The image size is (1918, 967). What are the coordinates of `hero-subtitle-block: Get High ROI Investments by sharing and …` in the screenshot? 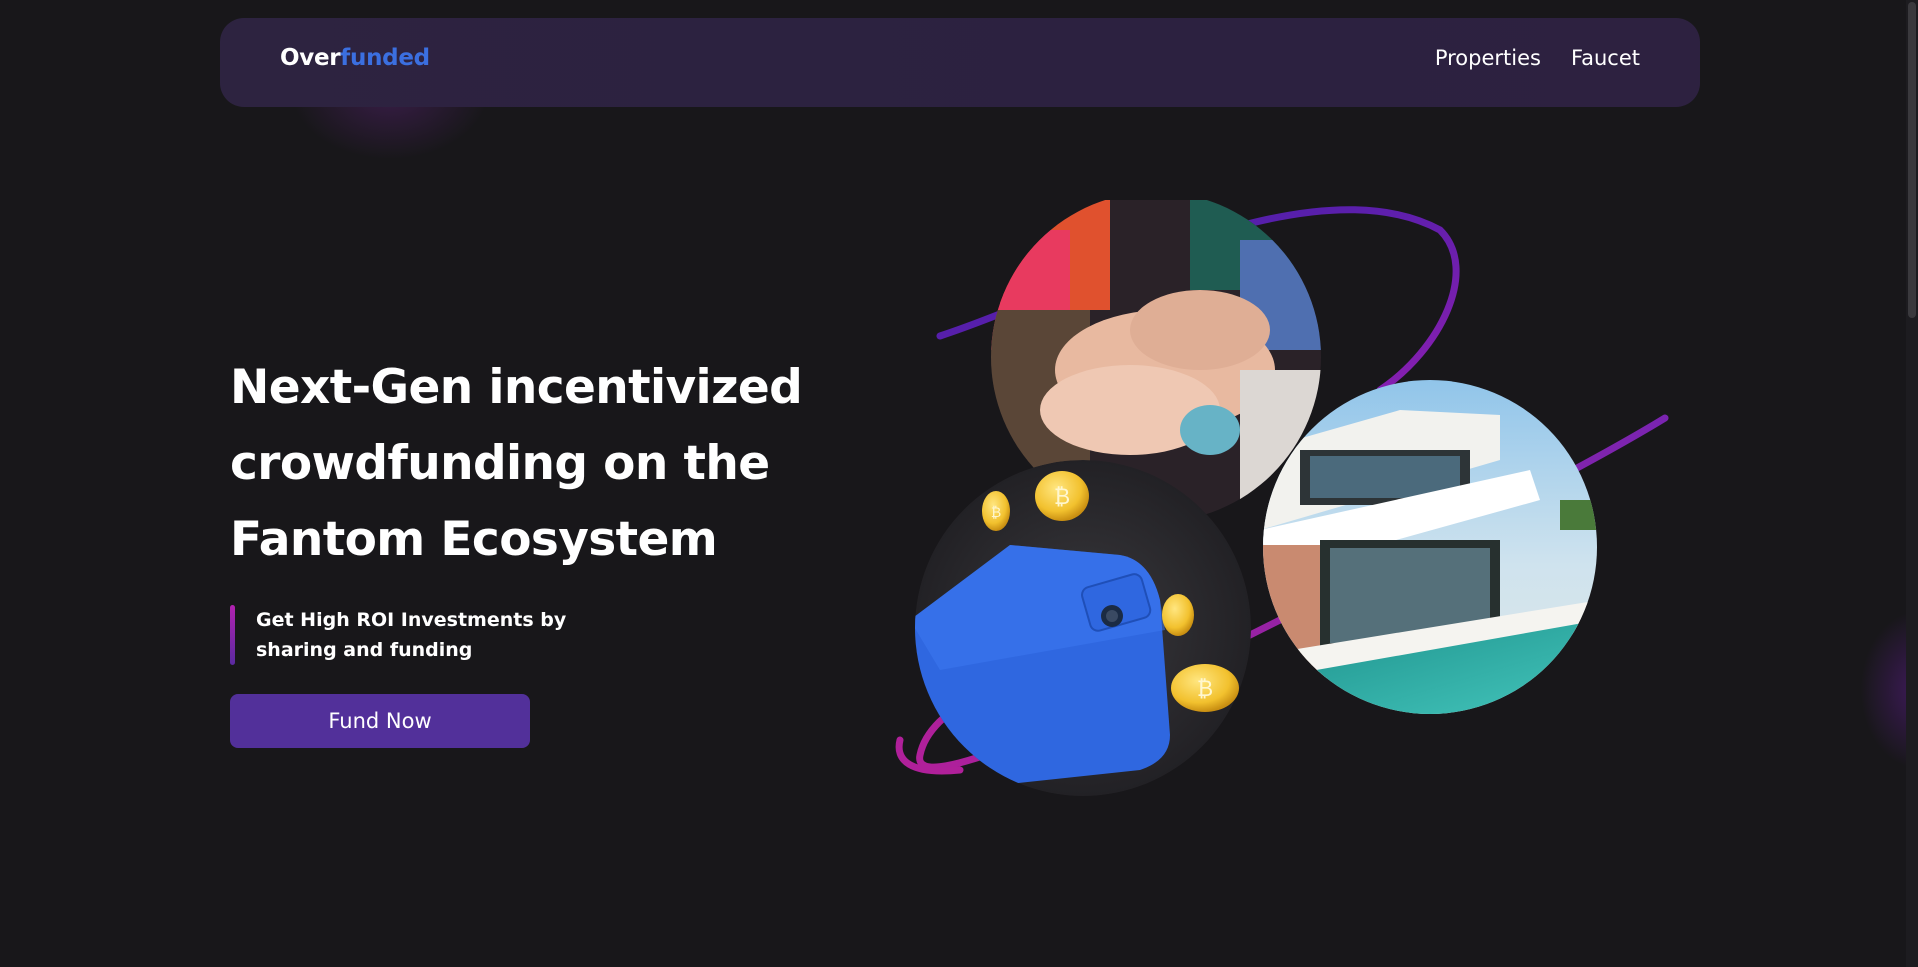 It's located at (440, 635).